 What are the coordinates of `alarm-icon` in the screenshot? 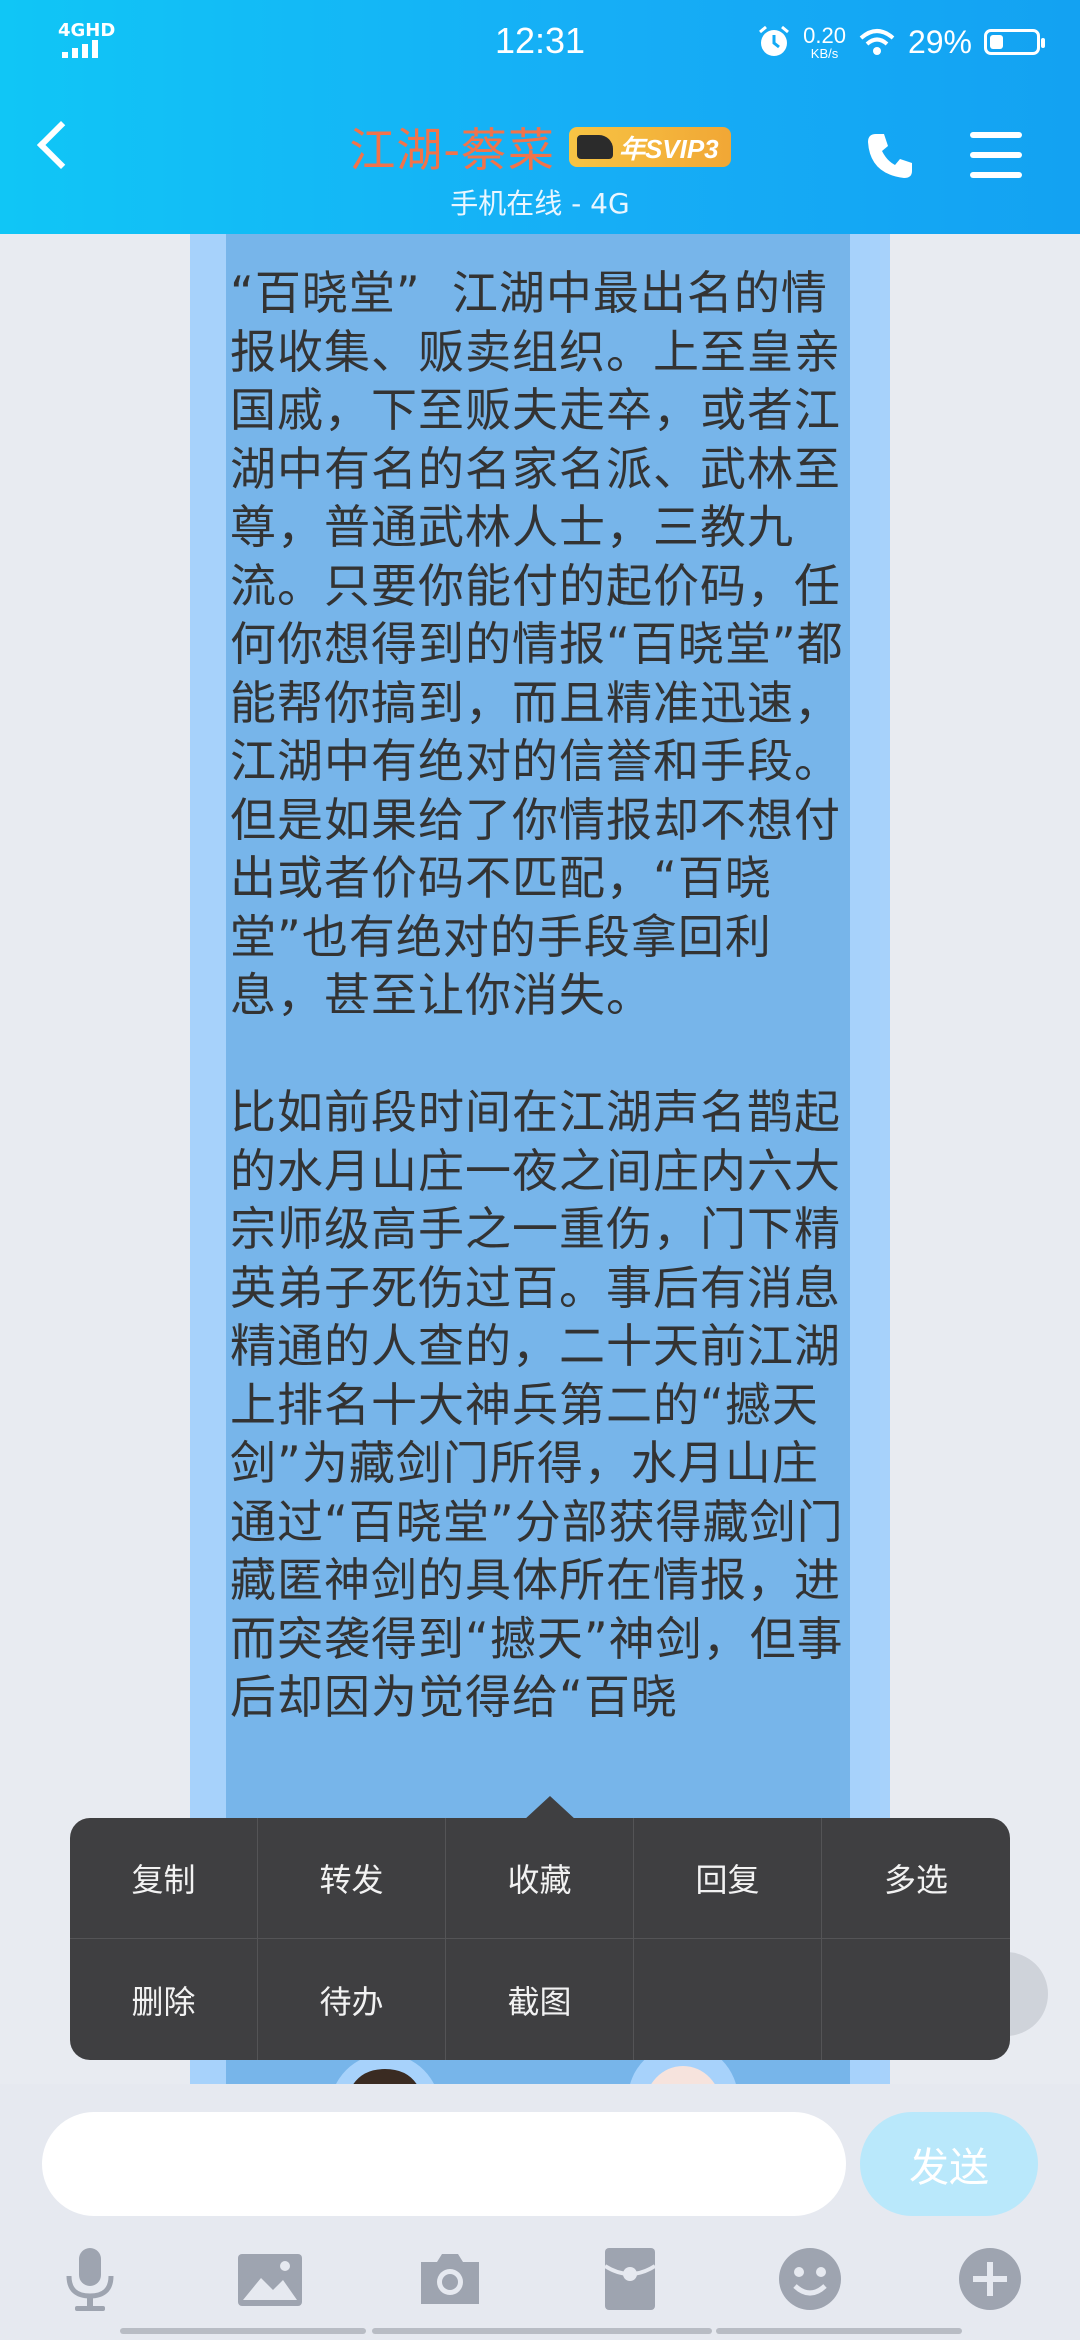 It's located at (774, 40).